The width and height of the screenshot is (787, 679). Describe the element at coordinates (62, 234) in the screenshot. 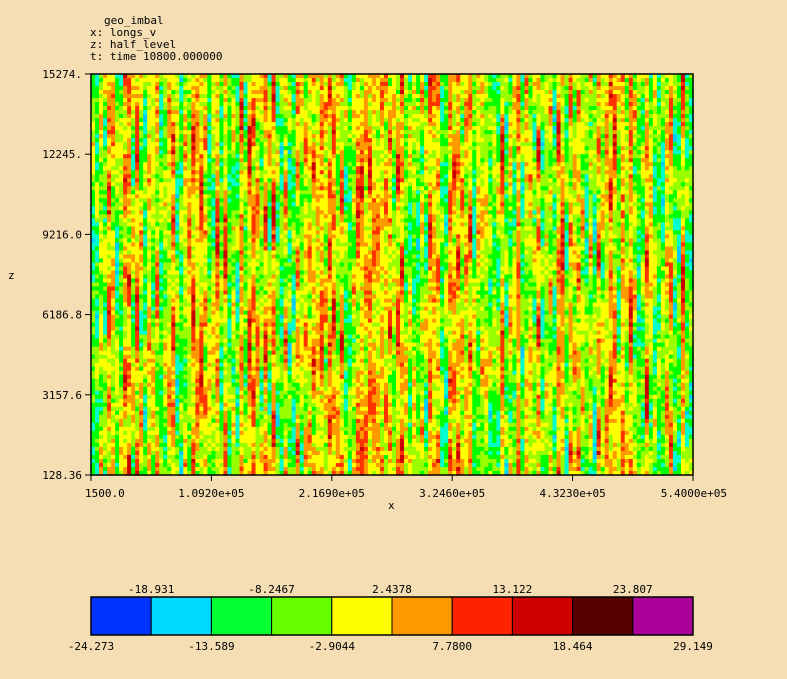

I see `y-tick-label: 9216.0` at that location.